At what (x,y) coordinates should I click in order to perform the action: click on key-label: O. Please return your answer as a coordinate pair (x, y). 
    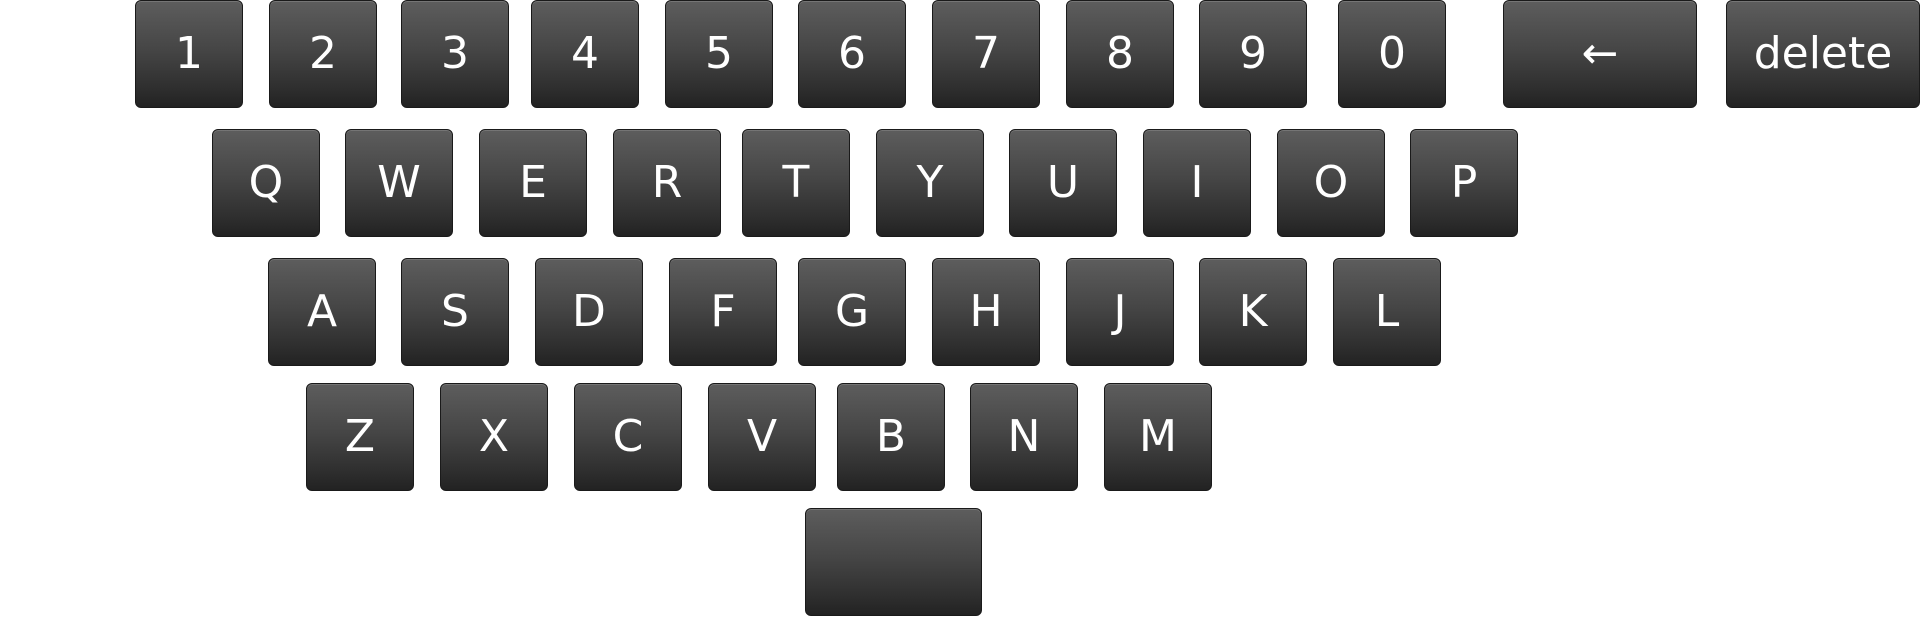
    Looking at the image, I should click on (1331, 182).